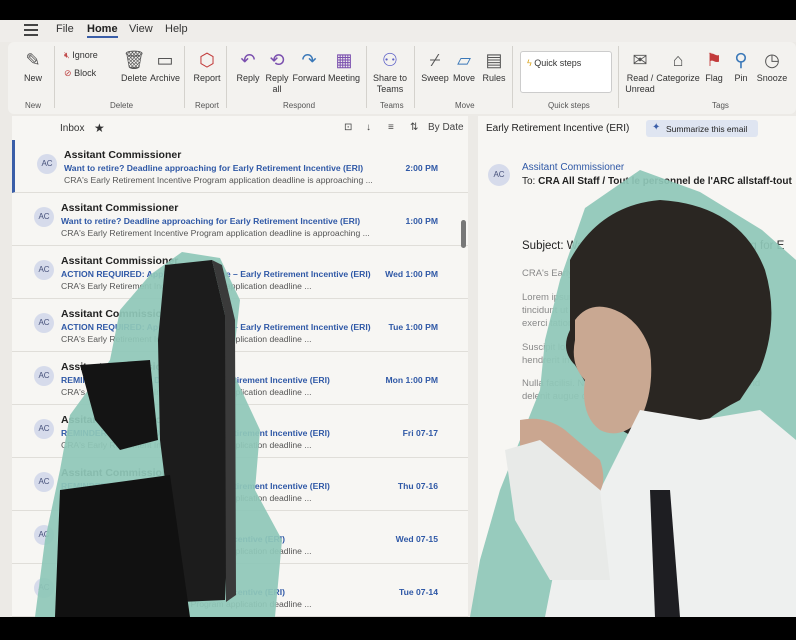  Describe the element at coordinates (741, 67) in the screenshot. I see `pin-button: ⚲ Pin` at that location.